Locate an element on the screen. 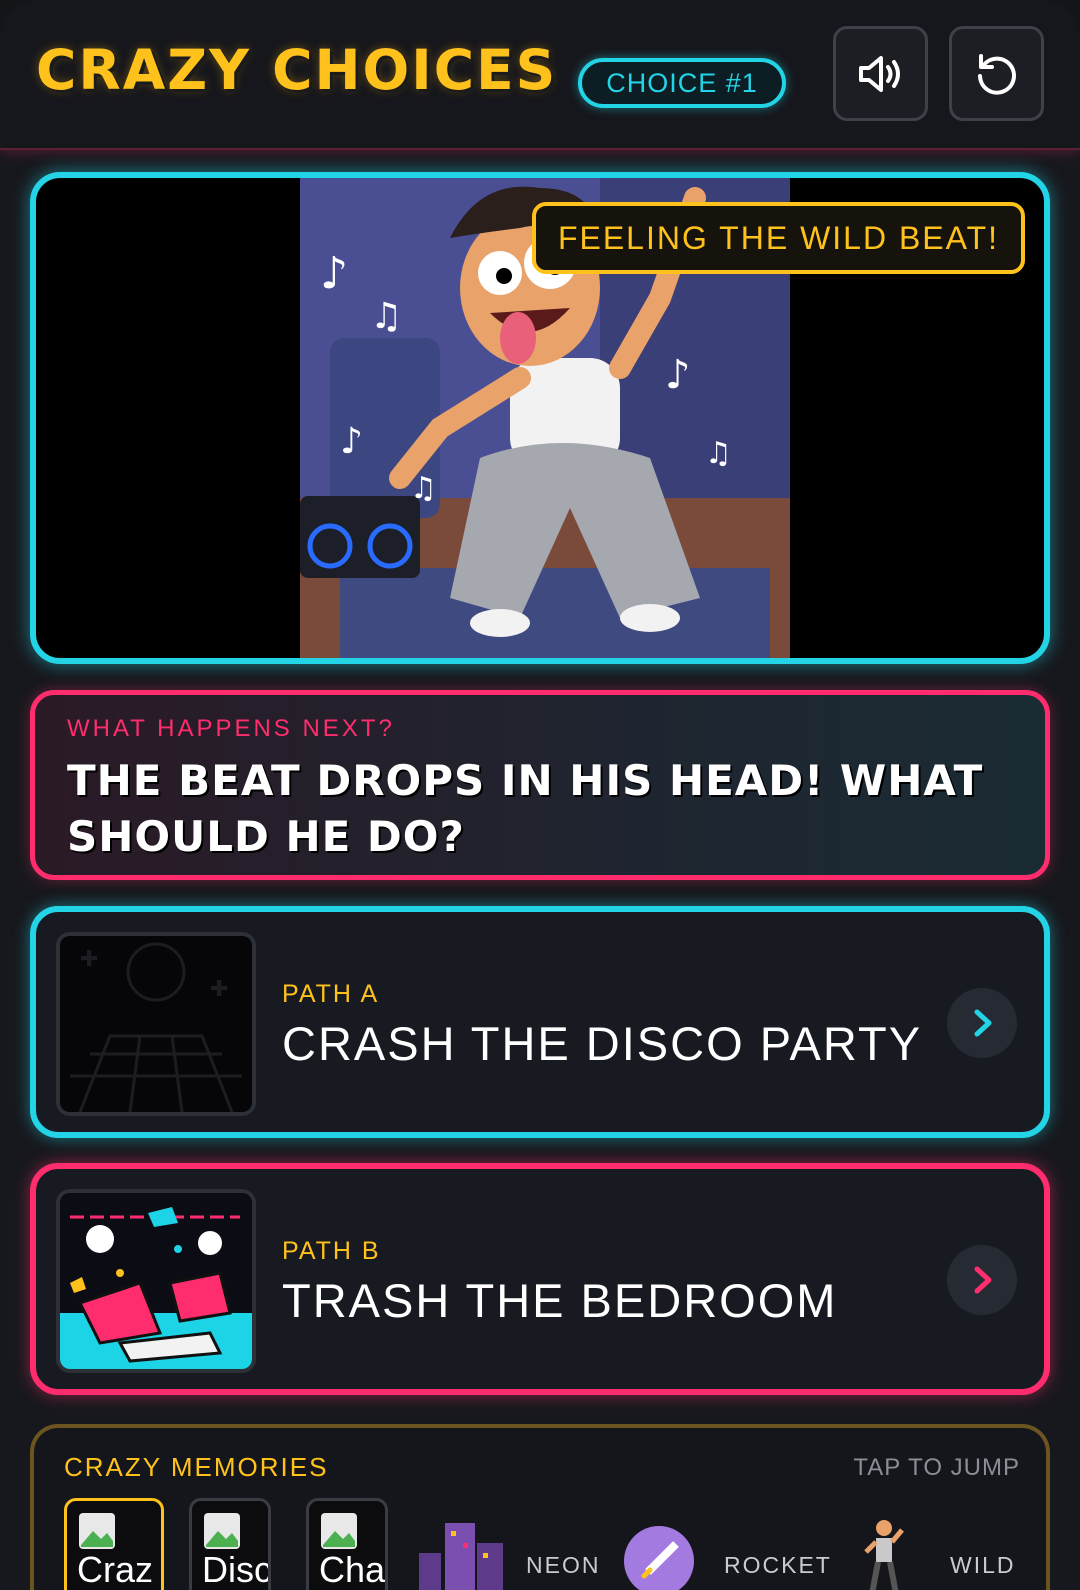 This screenshot has width=1080, height=1590. memory-card: Craz is located at coordinates (114, 1544).